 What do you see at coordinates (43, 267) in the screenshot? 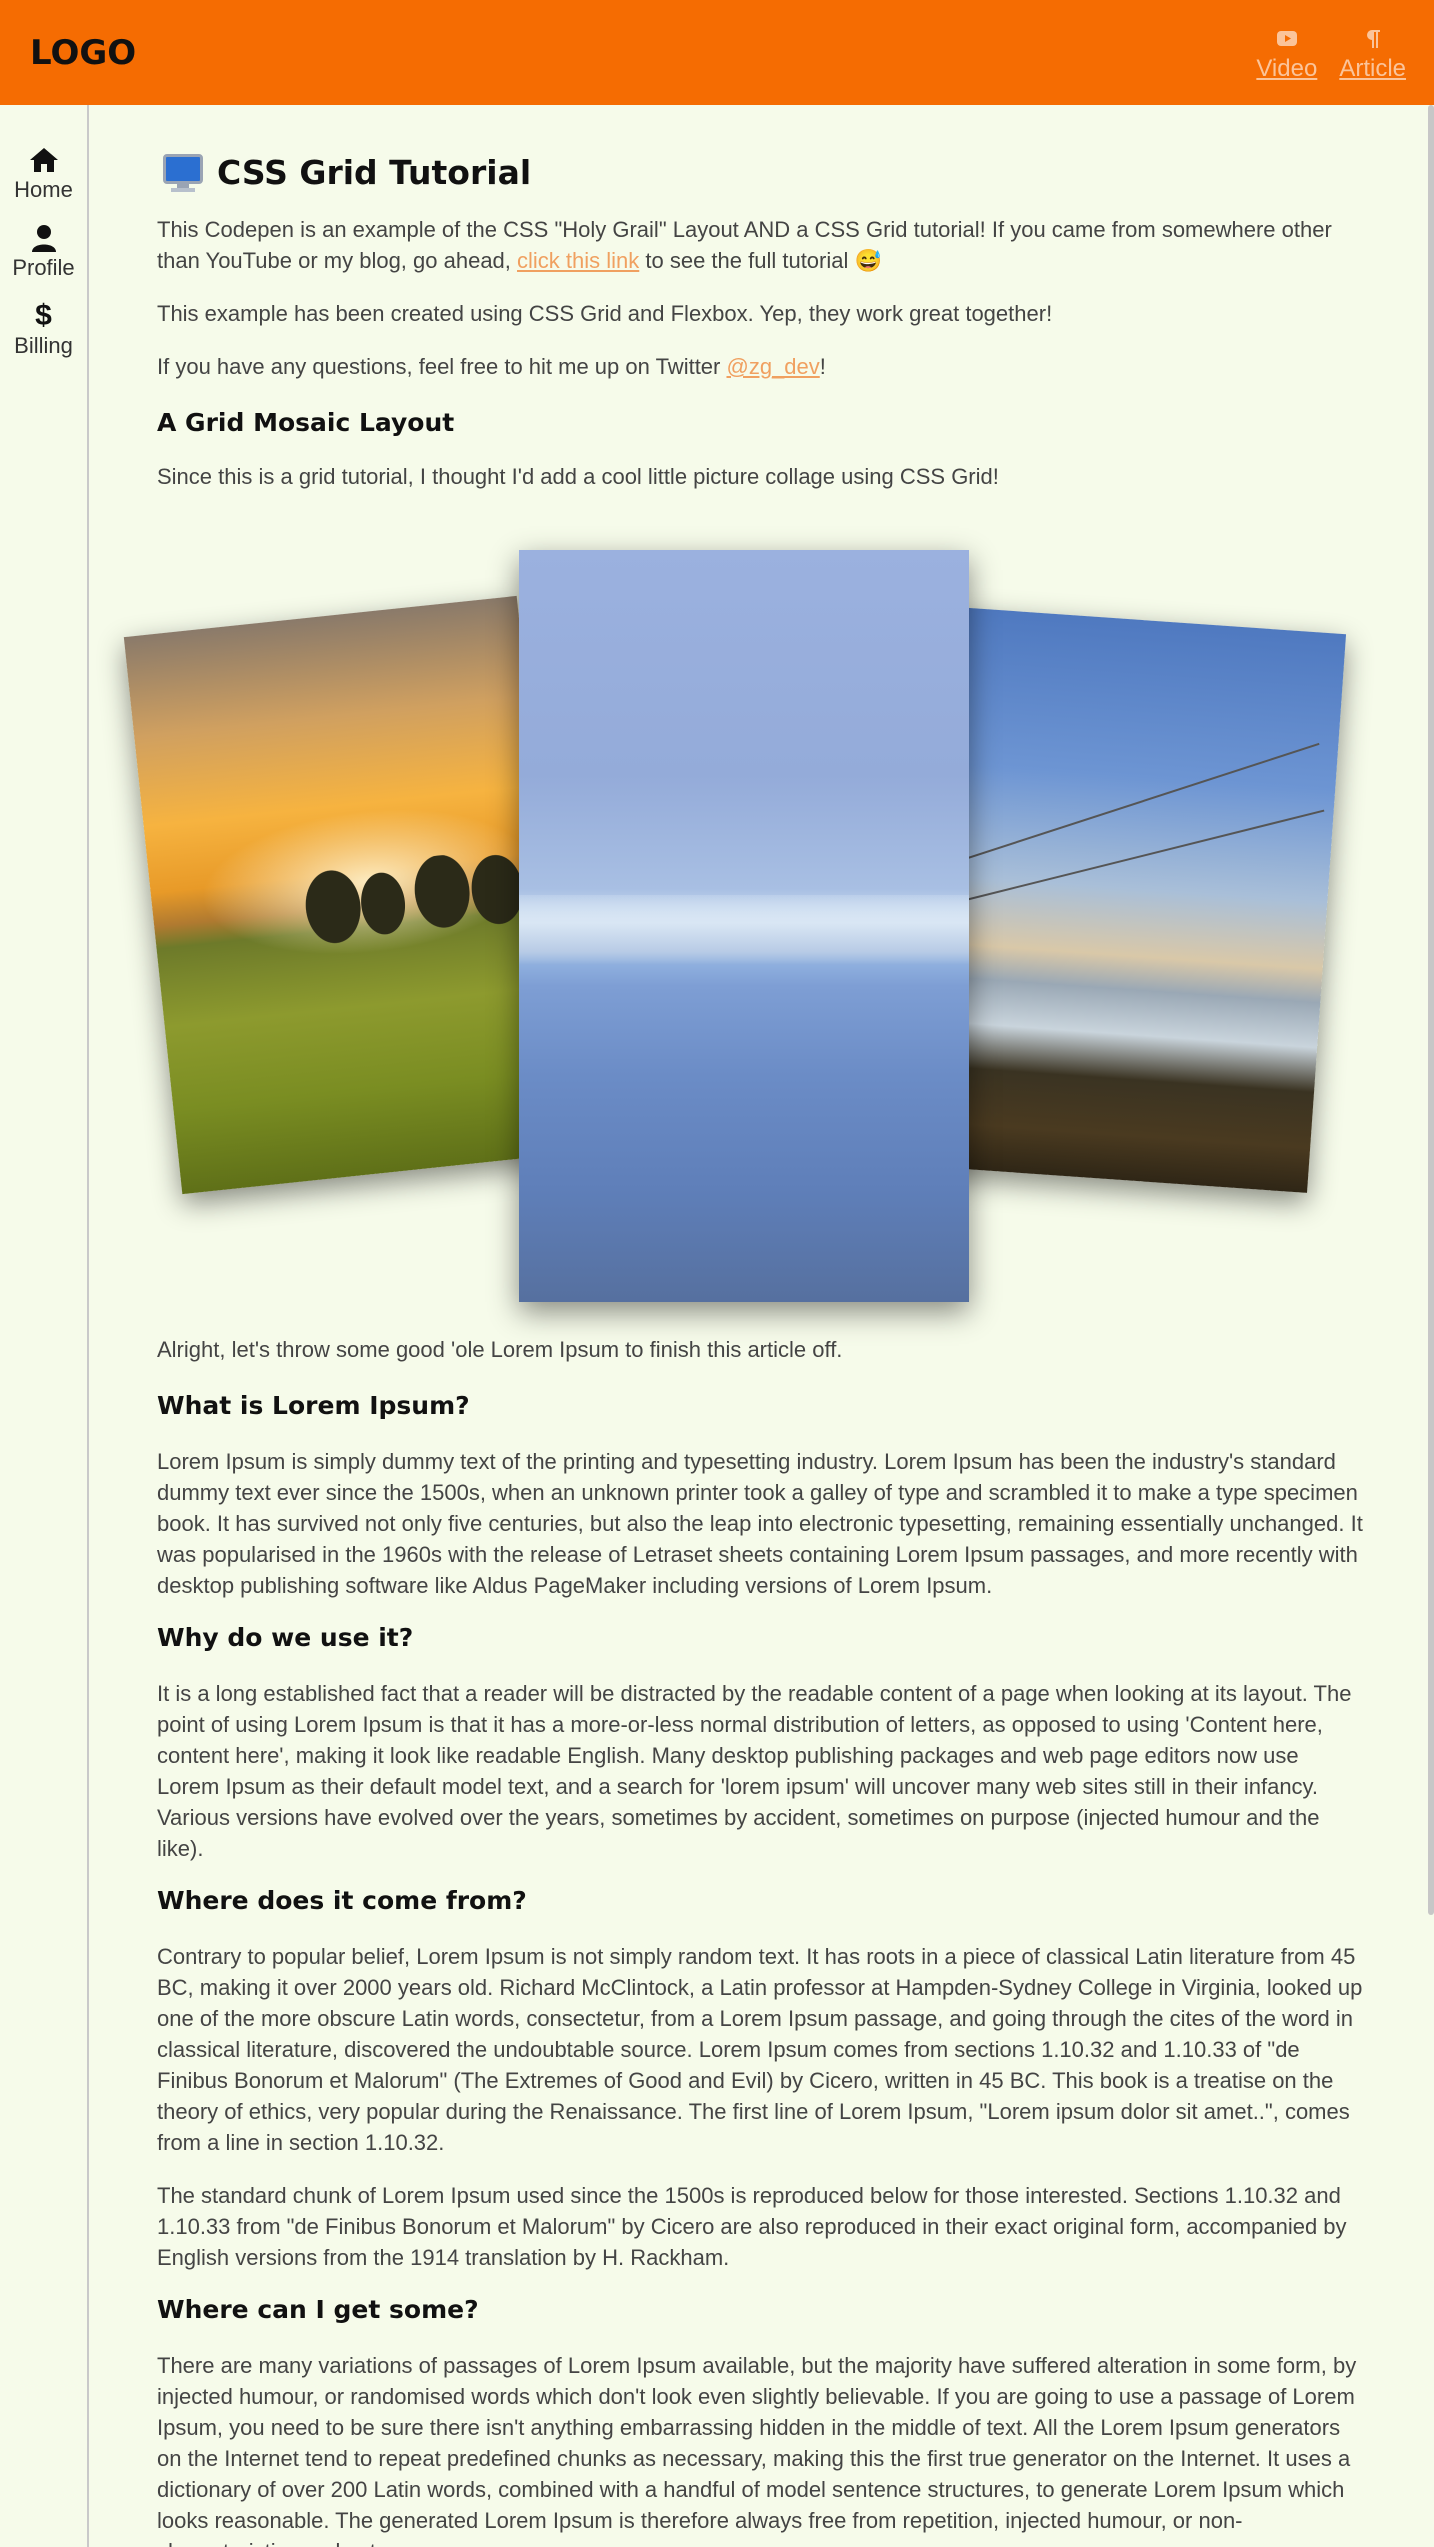
I see `sidebar-item-label: Profile` at bounding box center [43, 267].